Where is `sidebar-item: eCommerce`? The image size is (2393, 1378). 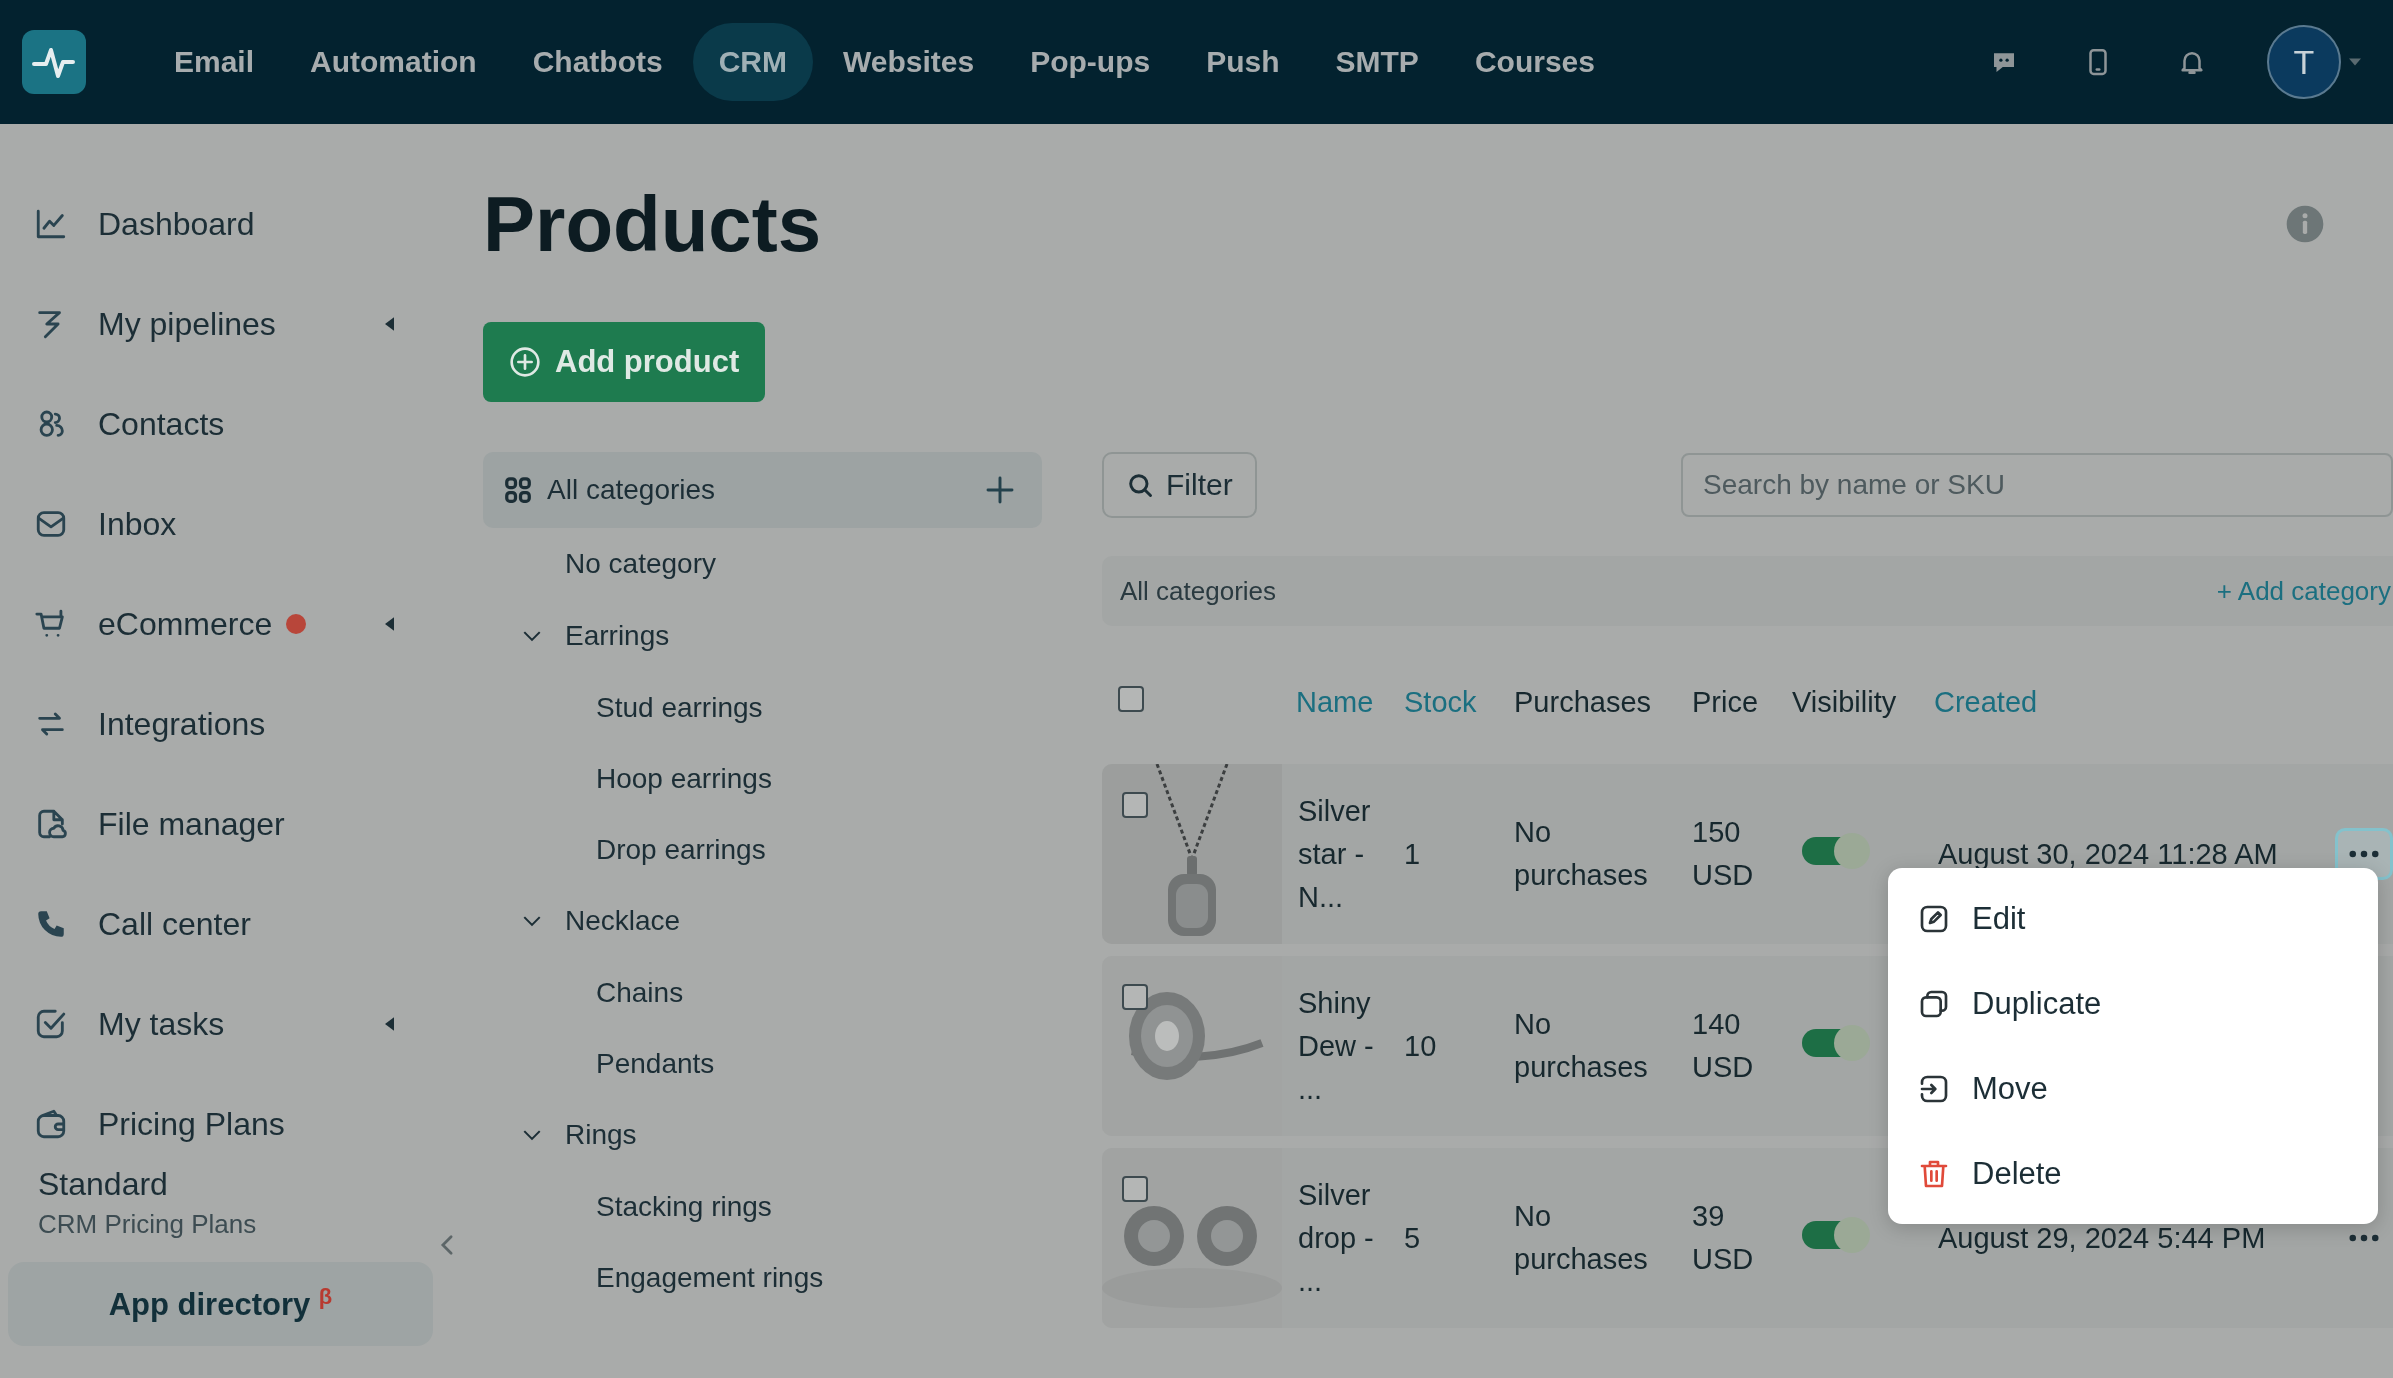
sidebar-item: eCommerce is located at coordinates (225, 624).